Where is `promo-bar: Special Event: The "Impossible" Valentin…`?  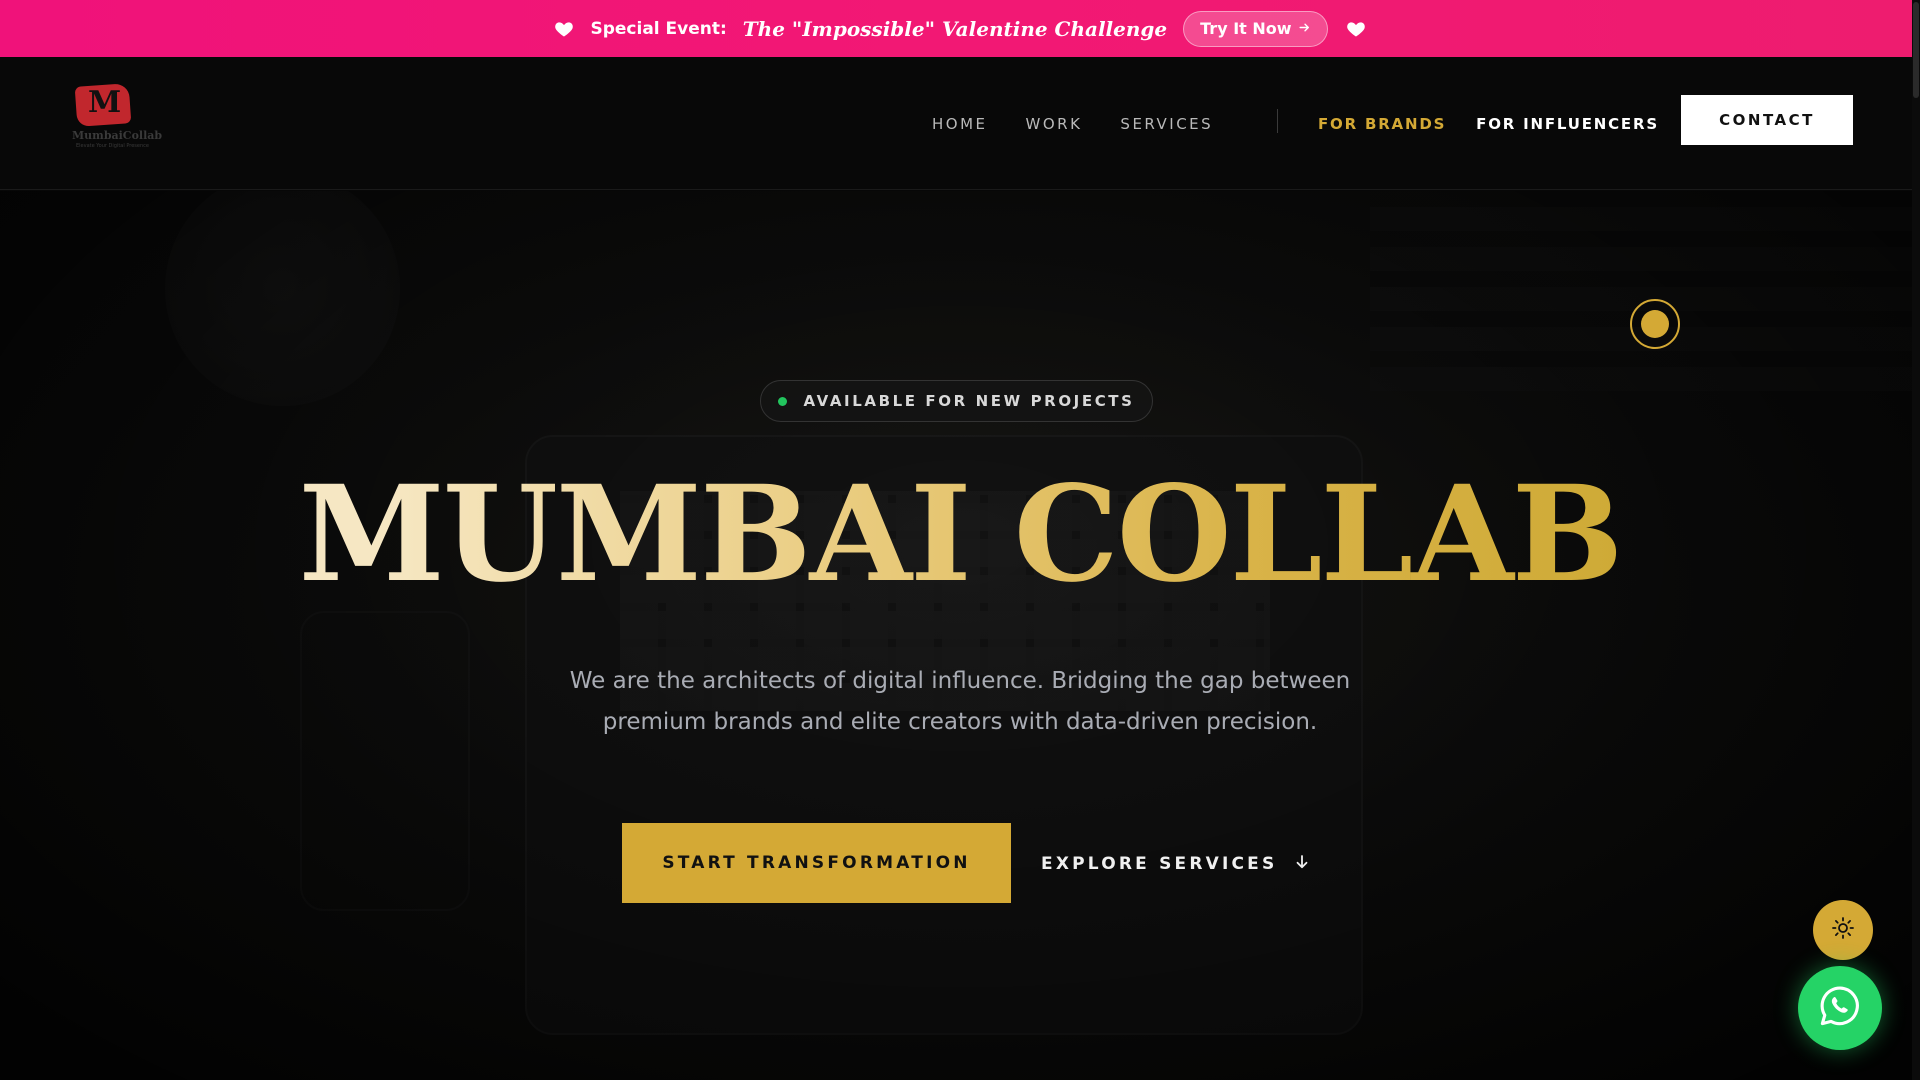
promo-bar: Special Event: The "Impossible" Valentin… is located at coordinates (960, 28).